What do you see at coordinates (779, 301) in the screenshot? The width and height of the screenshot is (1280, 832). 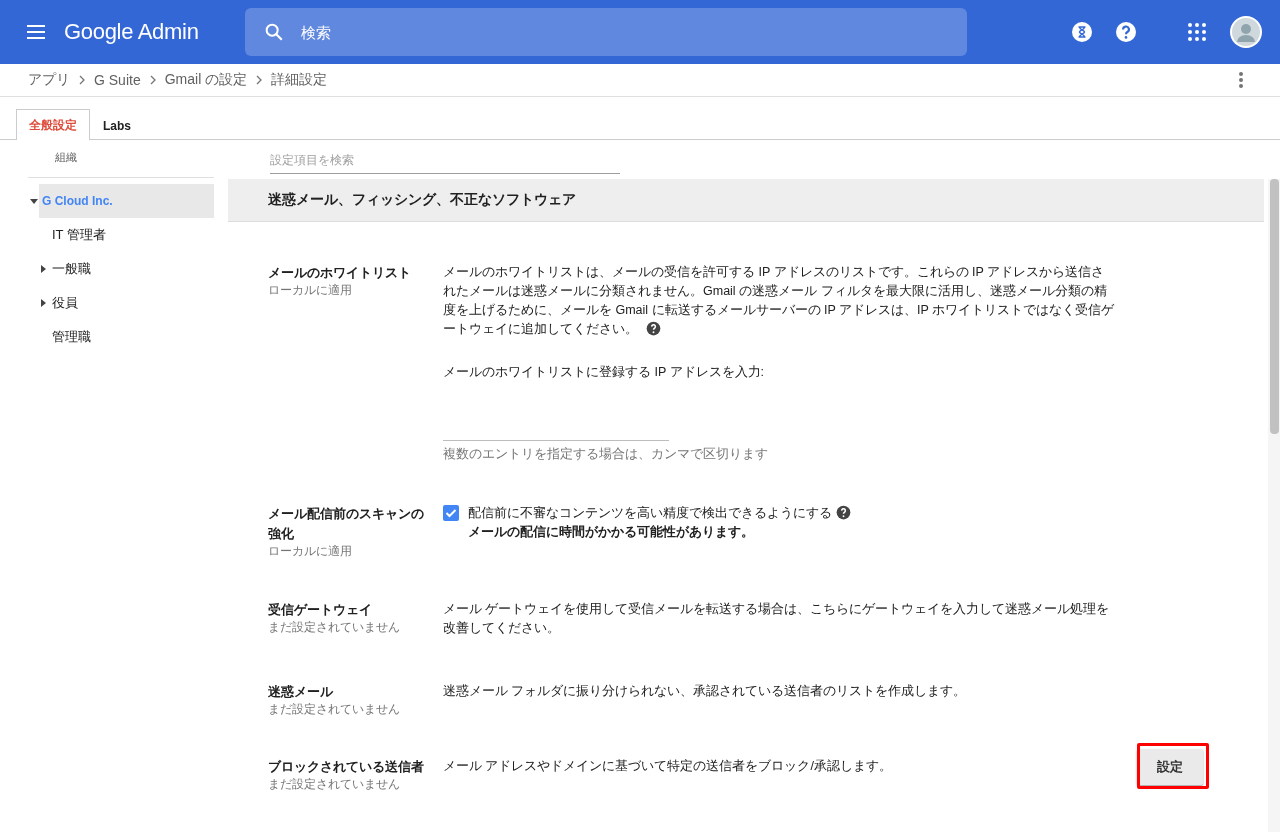 I see `setting-description: メールのホワイトリストは、メールの受信を許可する IP アドレスのリストです。これらの IP アドレスから送信されたメールは迷惑メールに分類されません。Gmail の迷惑メール フィルタを最大限に活用し、迷惑メール分類の精度を上げるために、メールを Gmail に転送するメールサーバーの IP アドレスは、IP ホワイトリストではなく受信ゲートウェイに追加してください。` at bounding box center [779, 301].